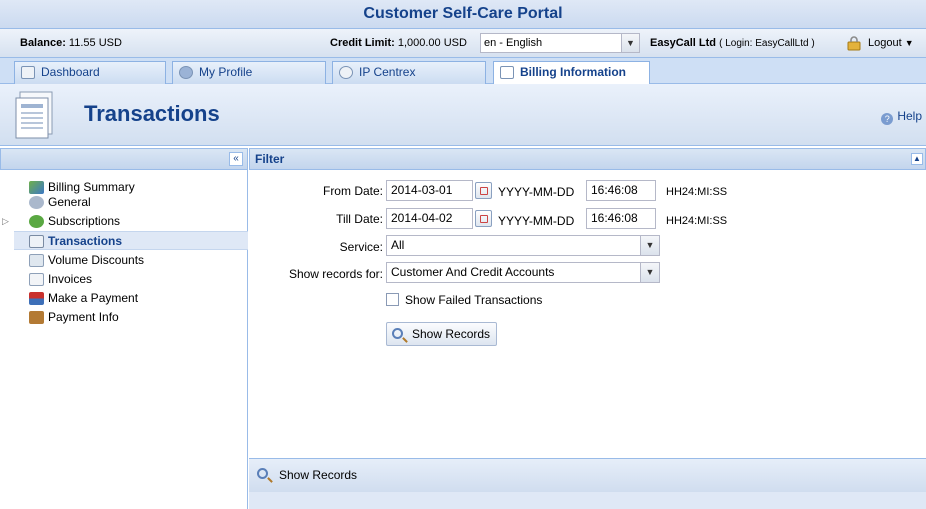 The width and height of the screenshot is (926, 509). Describe the element at coordinates (123, 279) in the screenshot. I see `sidebar-item-invoices: Invoices` at that location.